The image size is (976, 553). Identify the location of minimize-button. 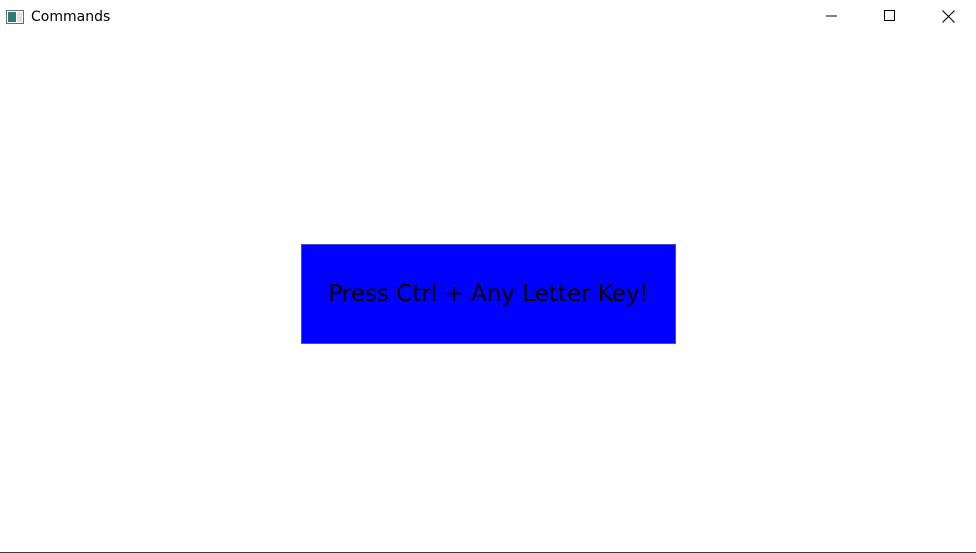
(832, 16).